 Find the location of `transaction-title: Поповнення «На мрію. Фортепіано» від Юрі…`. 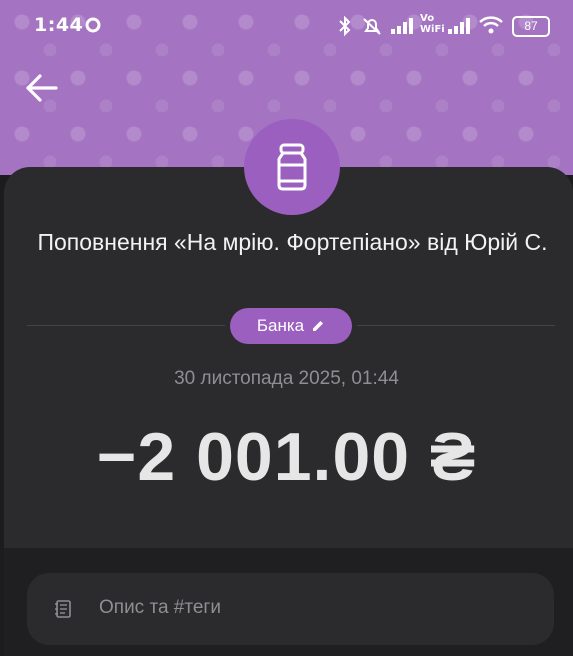

transaction-title: Поповнення «На мрію. Фортепіано» від Юрі… is located at coordinates (292, 242).